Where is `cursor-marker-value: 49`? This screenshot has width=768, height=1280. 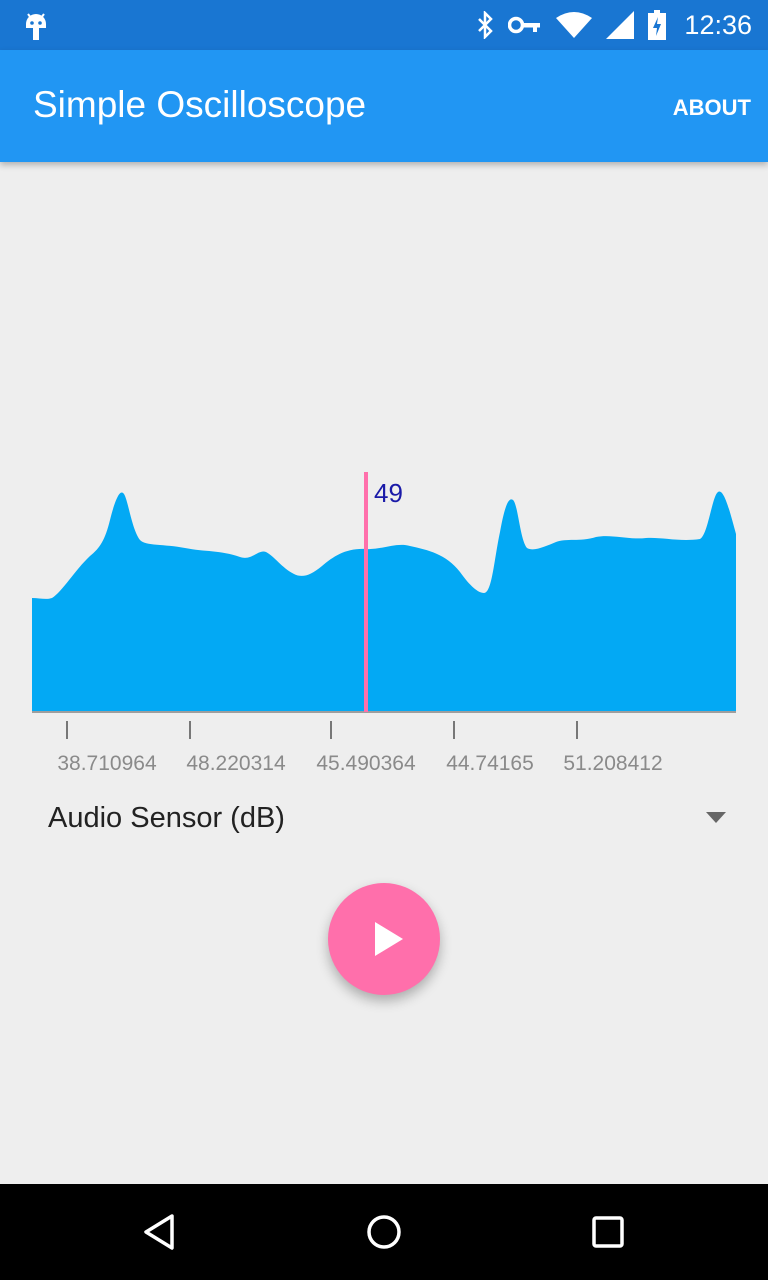 cursor-marker-value: 49 is located at coordinates (388, 493).